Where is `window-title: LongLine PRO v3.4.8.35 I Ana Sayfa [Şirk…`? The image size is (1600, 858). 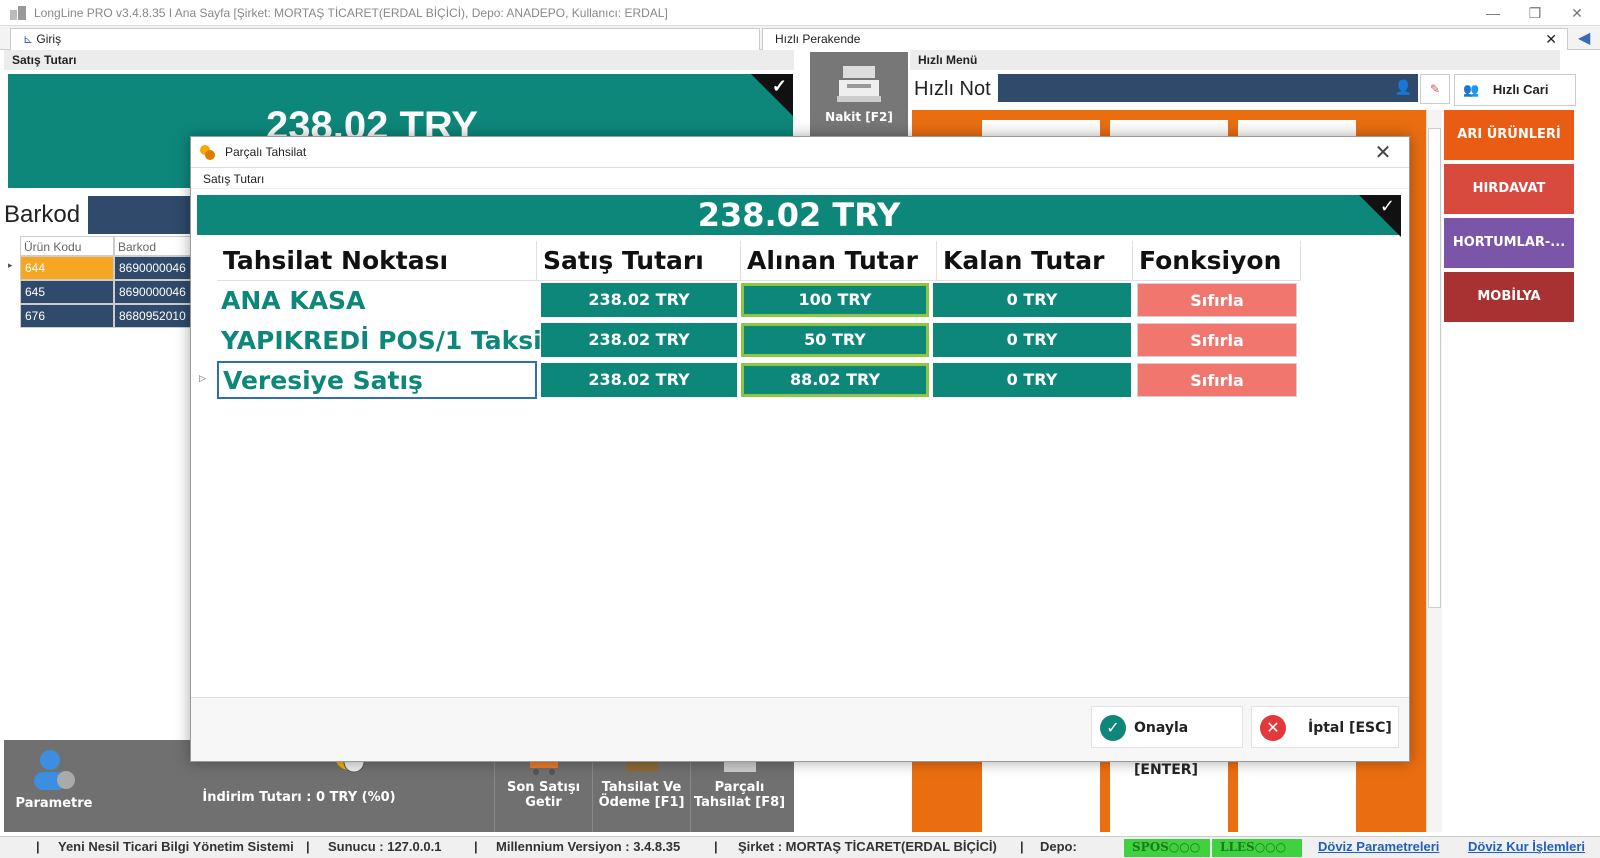 window-title: LongLine PRO v3.4.8.35 I Ana Sayfa [Şirk… is located at coordinates (351, 13).